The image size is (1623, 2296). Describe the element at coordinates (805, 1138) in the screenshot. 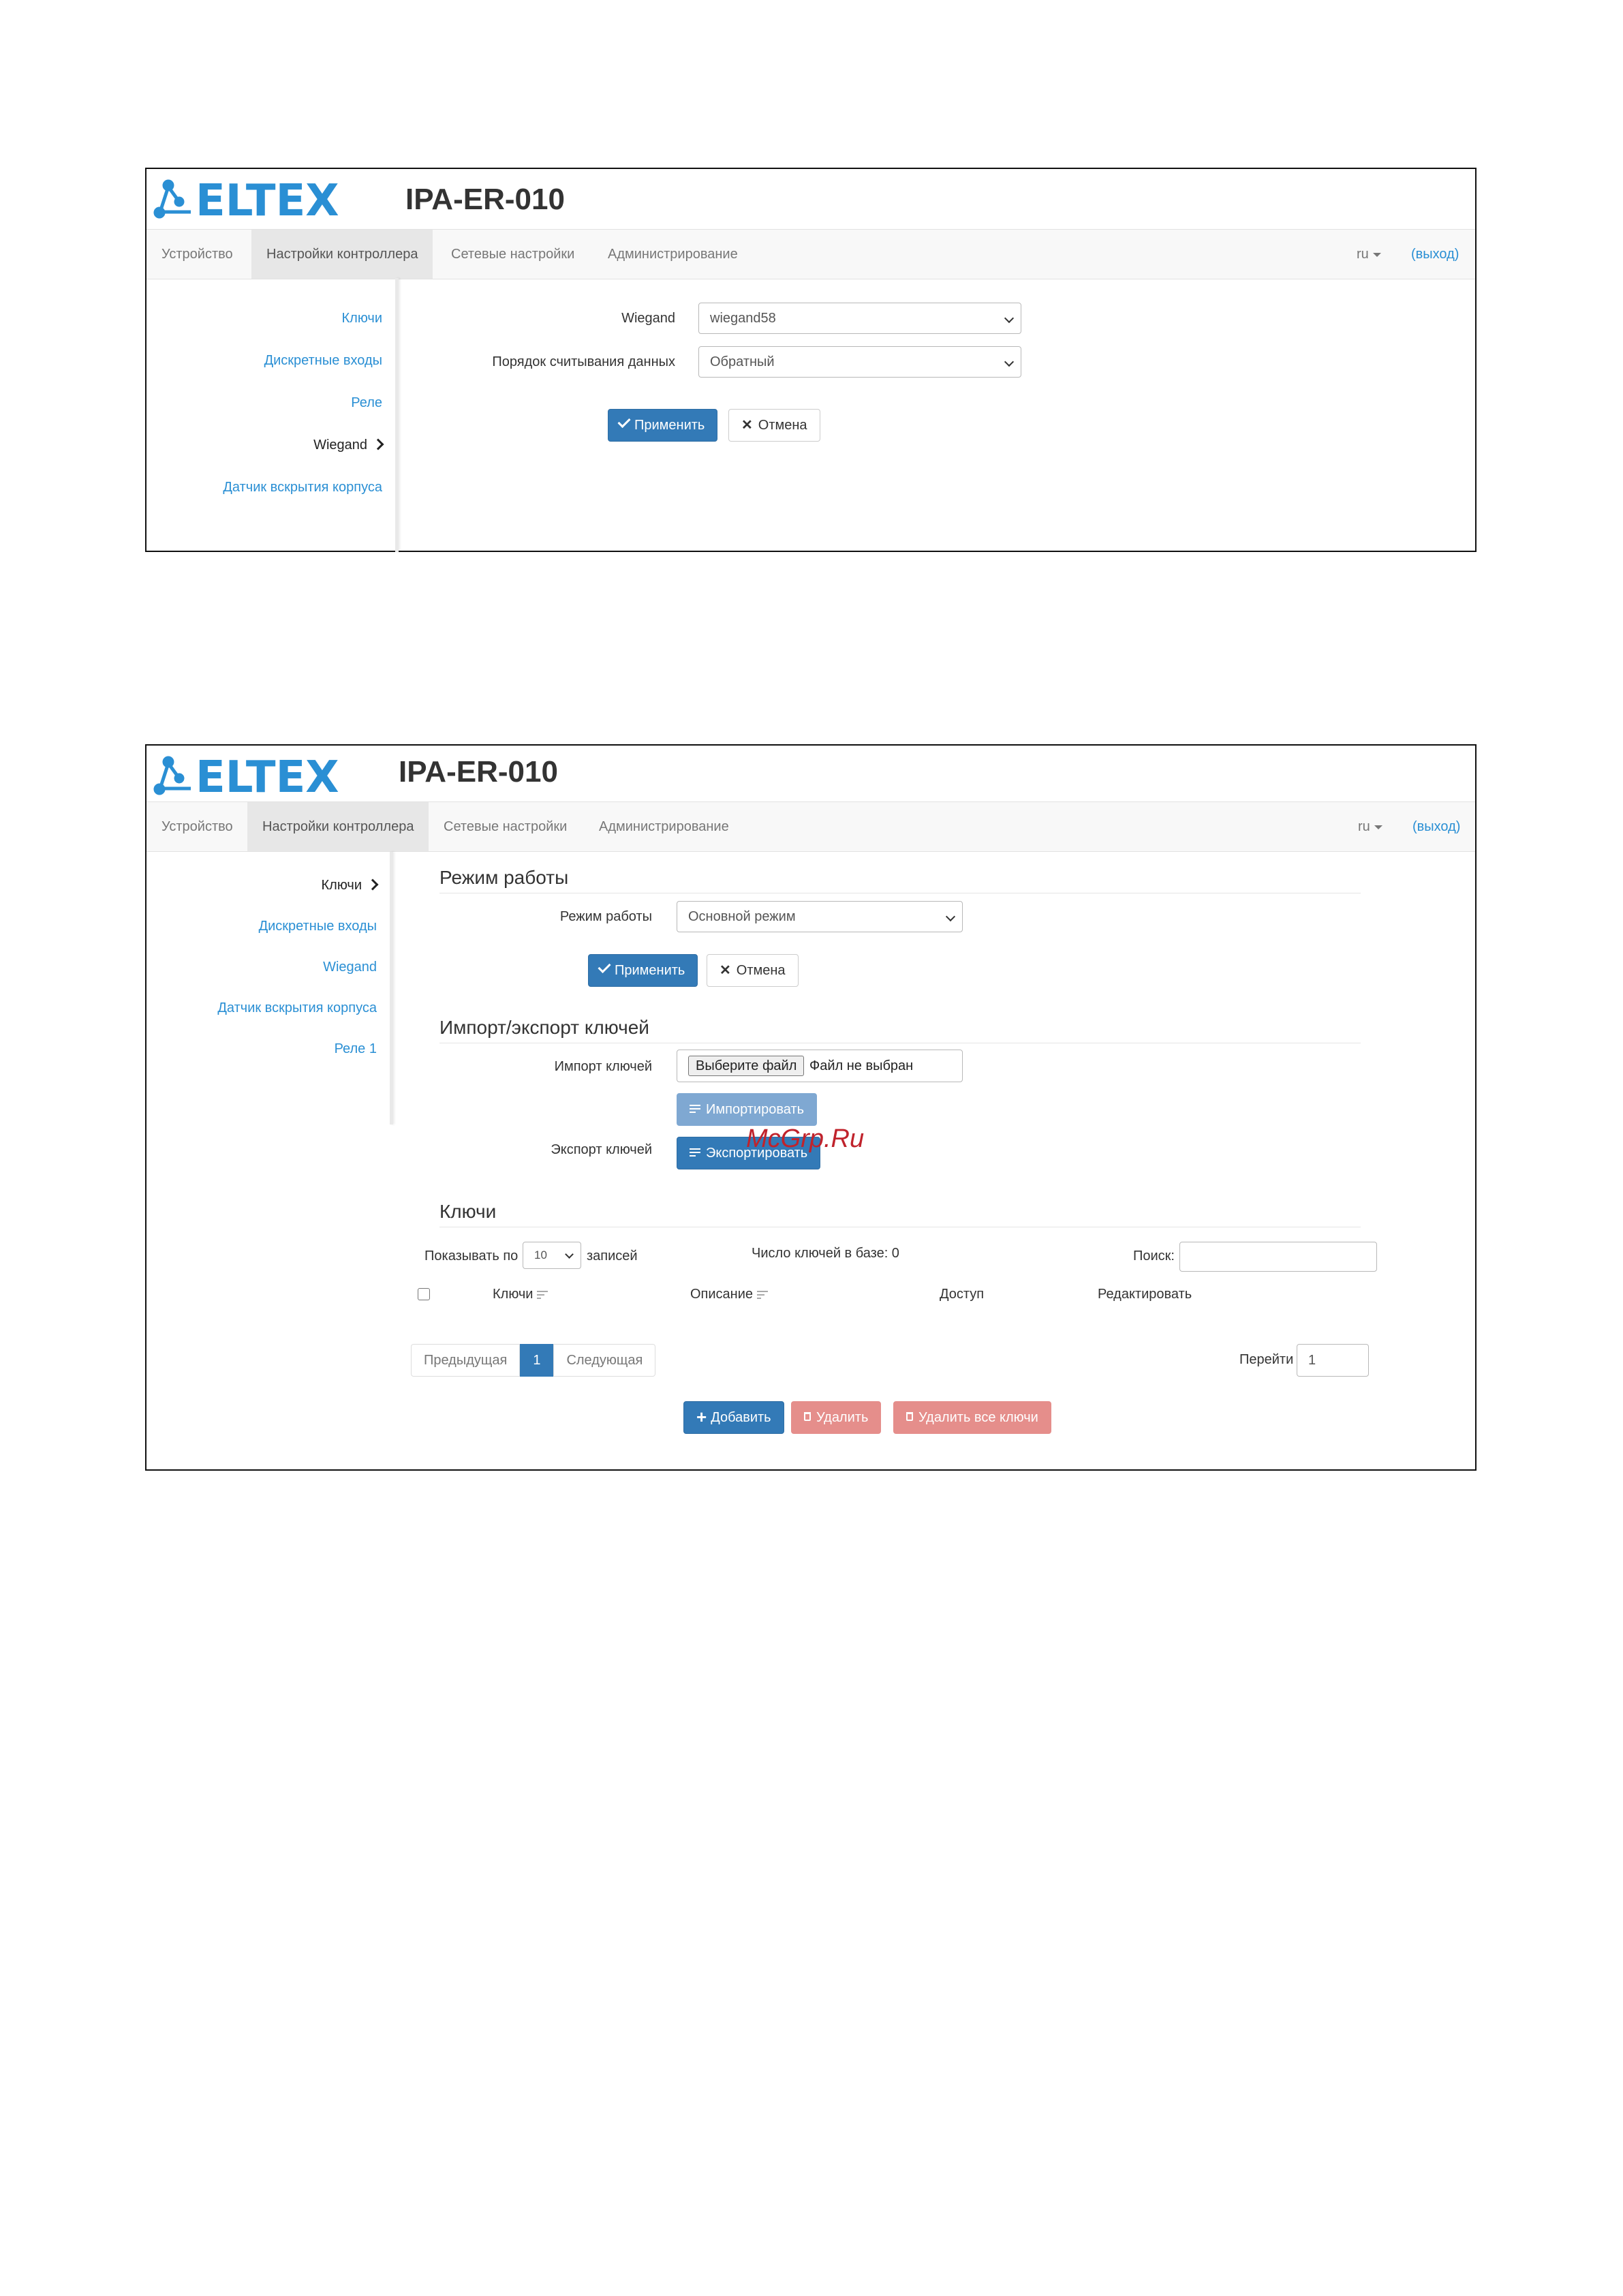

I see `watermark-text: McGrp.Ru` at that location.